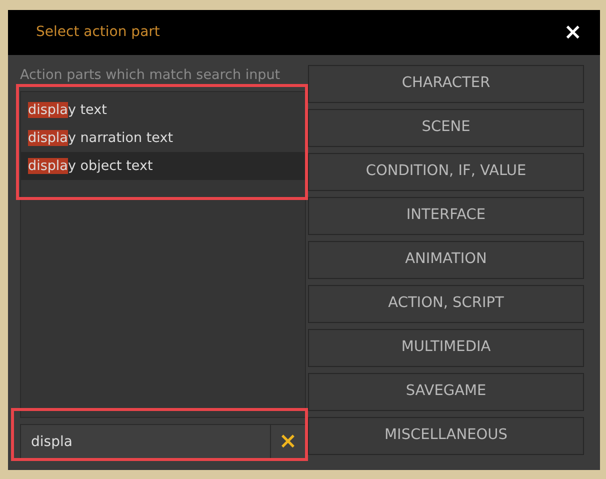  I want to click on close-button: ×, so click(573, 33).